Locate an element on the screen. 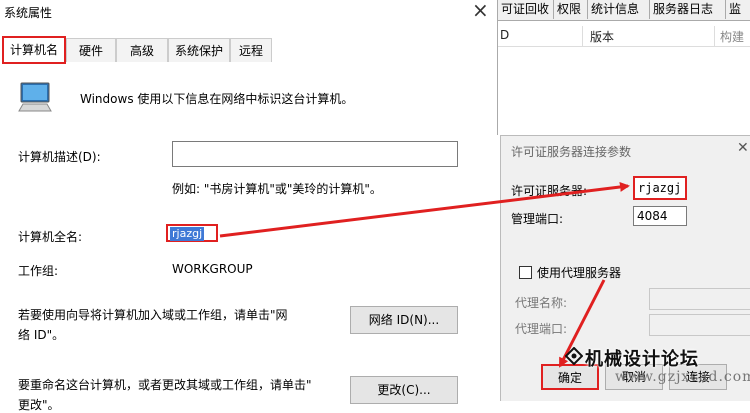 The image size is (750, 413). network-id-instruction-line2: 络 ID"。 is located at coordinates (41, 335).